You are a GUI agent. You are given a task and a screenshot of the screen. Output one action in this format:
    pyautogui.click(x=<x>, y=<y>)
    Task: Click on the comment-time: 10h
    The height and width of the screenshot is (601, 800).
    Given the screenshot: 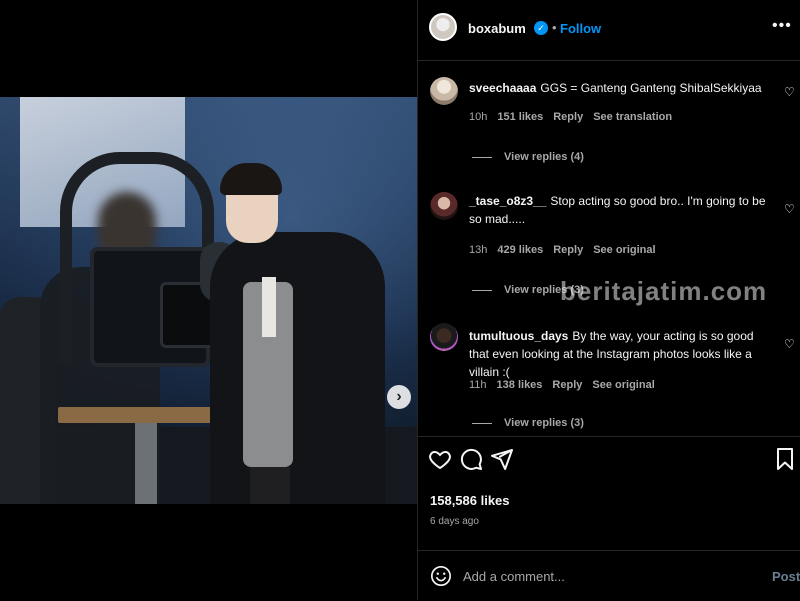 What is the action you would take?
    pyautogui.click(x=478, y=117)
    